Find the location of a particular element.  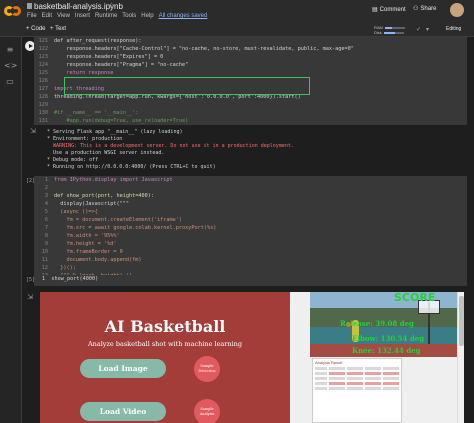

score-label: SCORE is located at coordinates (415, 298).